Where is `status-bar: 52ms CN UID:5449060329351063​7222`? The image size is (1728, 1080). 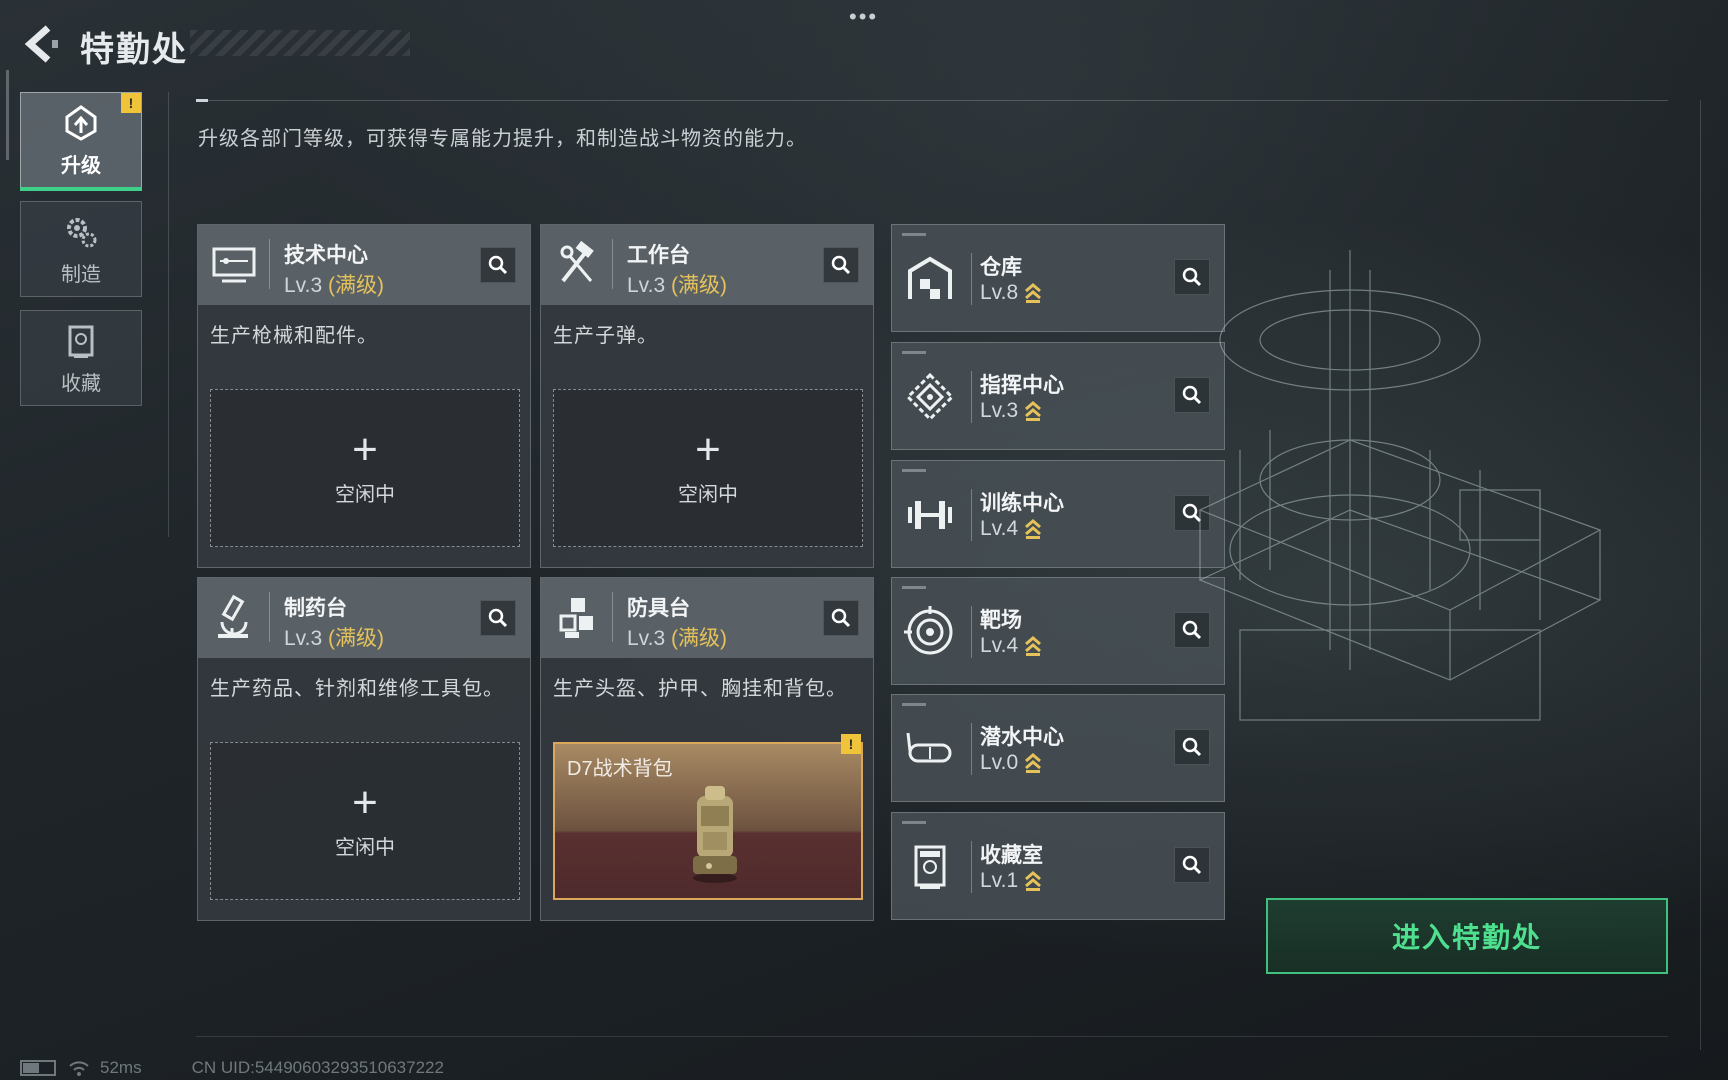
status-bar: 52ms CN UID:5449060329351063​7222 is located at coordinates (232, 1068).